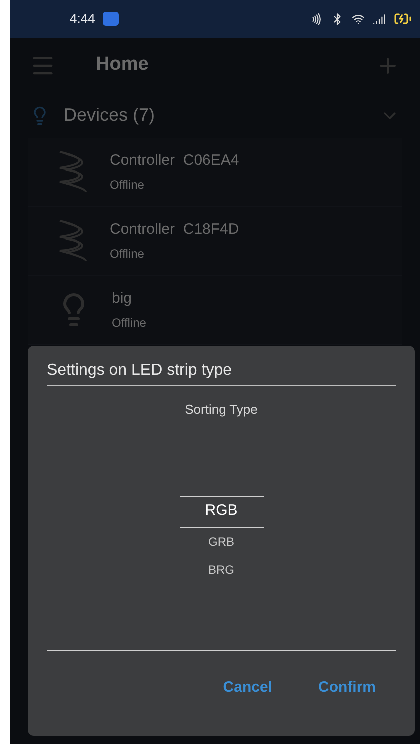 This screenshot has width=420, height=744. What do you see at coordinates (379, 19) in the screenshot?
I see `signal-icon` at bounding box center [379, 19].